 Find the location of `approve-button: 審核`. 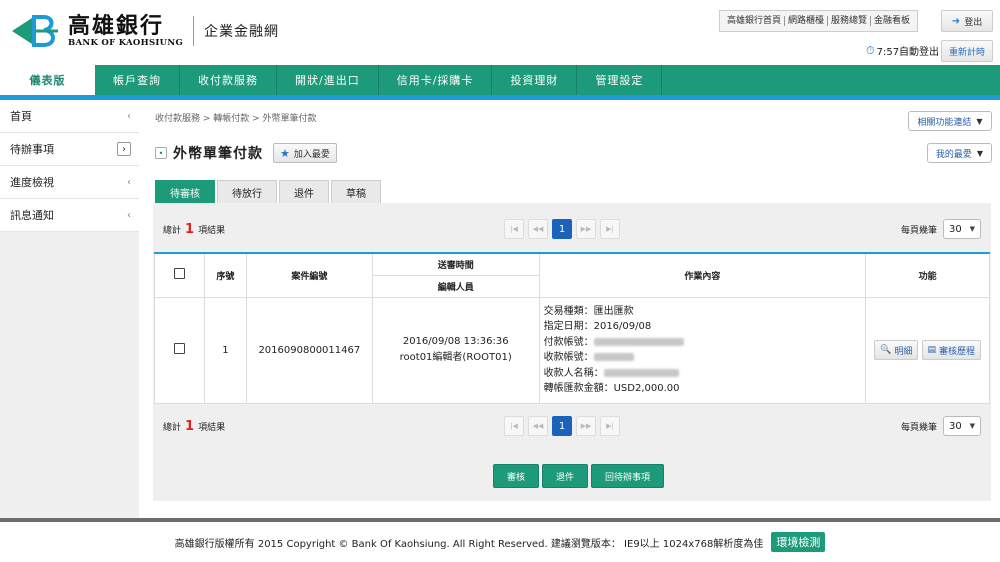

approve-button: 審核 is located at coordinates (516, 476).